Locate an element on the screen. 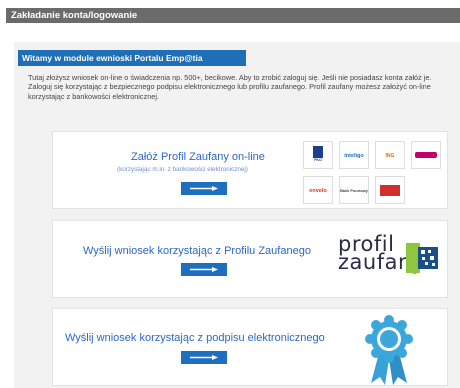  bank-logo-ing: ING is located at coordinates (390, 155).